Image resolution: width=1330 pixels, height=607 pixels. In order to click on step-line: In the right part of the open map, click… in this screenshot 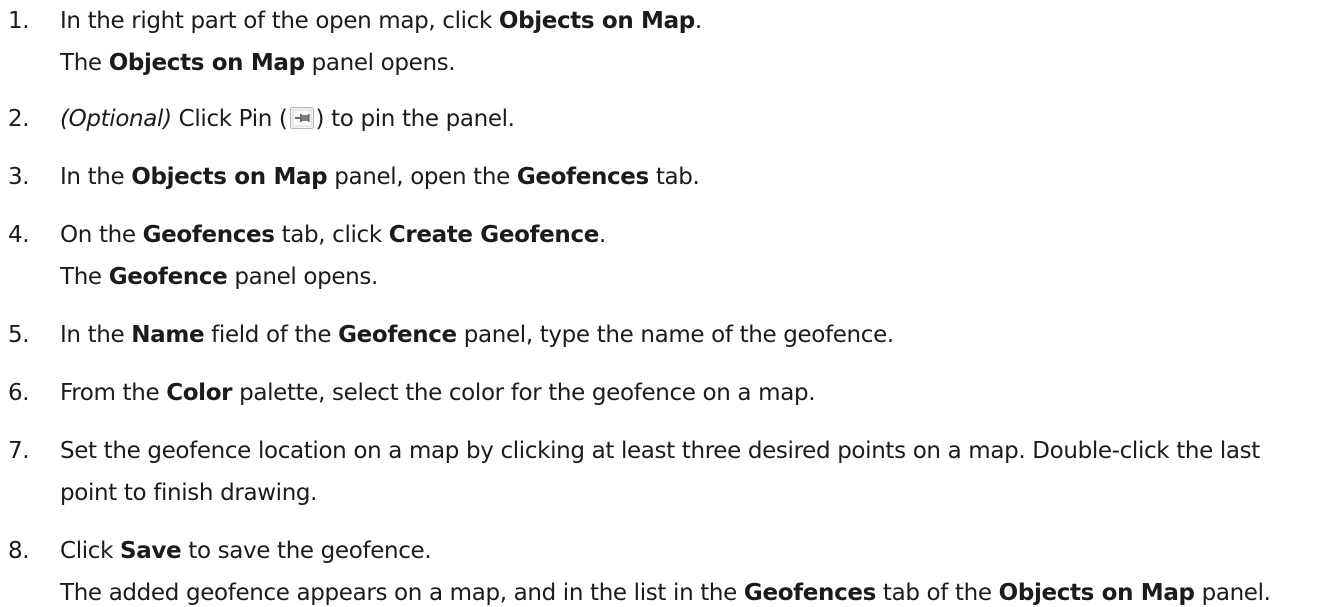, I will do `click(695, 21)`.